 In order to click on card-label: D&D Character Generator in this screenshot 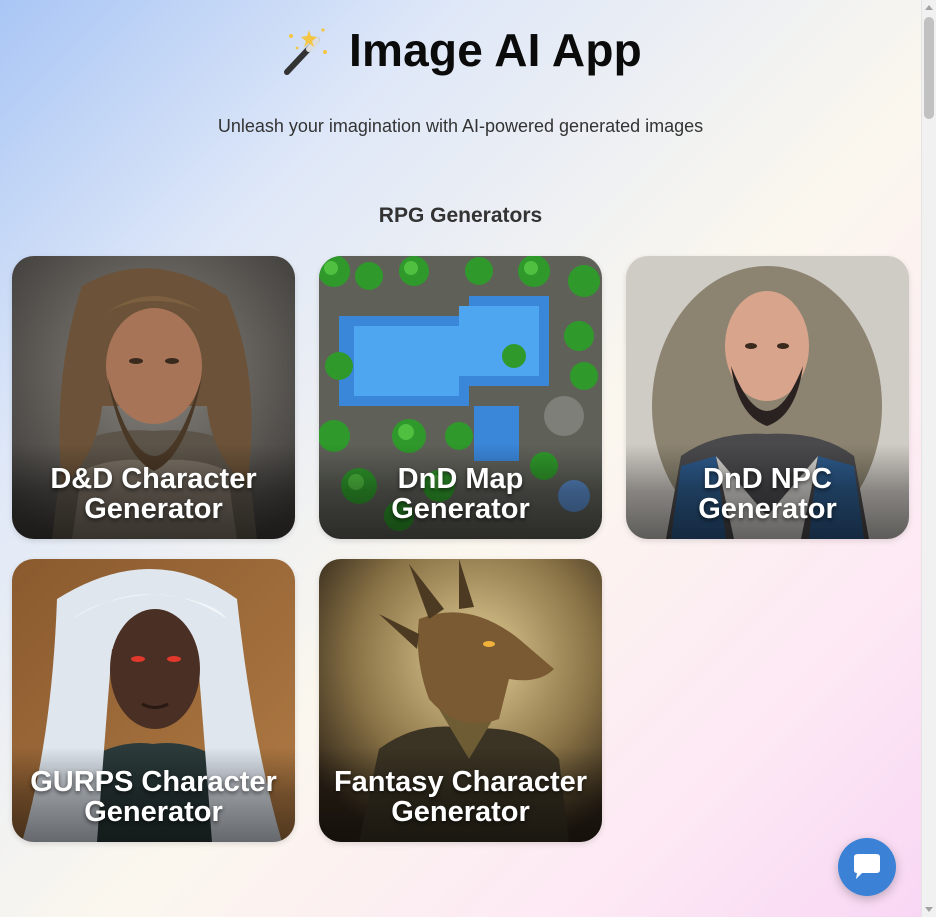, I will do `click(153, 494)`.